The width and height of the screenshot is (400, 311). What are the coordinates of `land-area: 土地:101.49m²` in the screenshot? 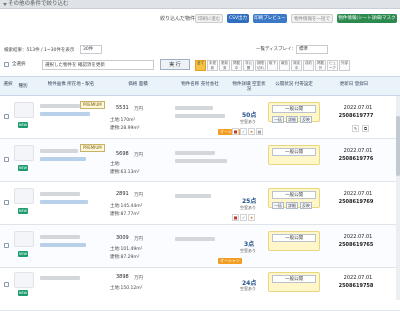 It's located at (126, 249).